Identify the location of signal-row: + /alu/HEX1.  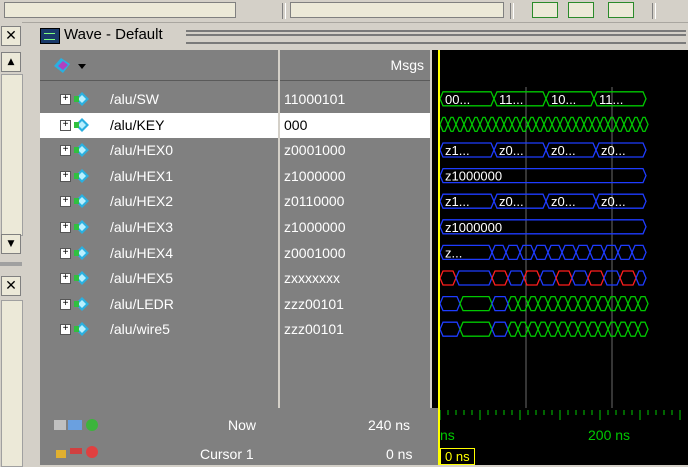
(159, 176).